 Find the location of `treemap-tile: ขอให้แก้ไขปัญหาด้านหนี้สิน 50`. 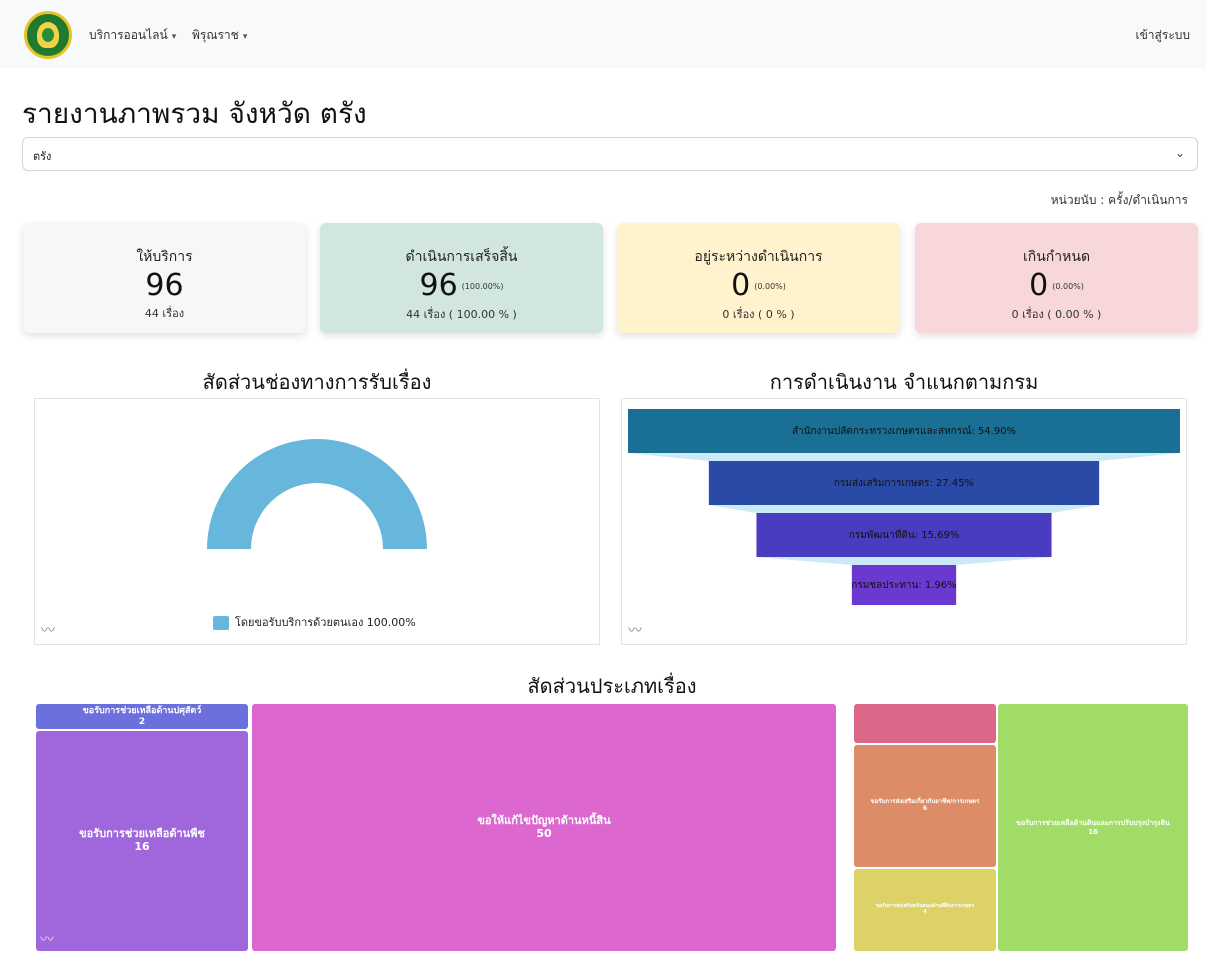

treemap-tile: ขอให้แก้ไขปัญหาด้านหนี้สิน 50 is located at coordinates (544, 827).